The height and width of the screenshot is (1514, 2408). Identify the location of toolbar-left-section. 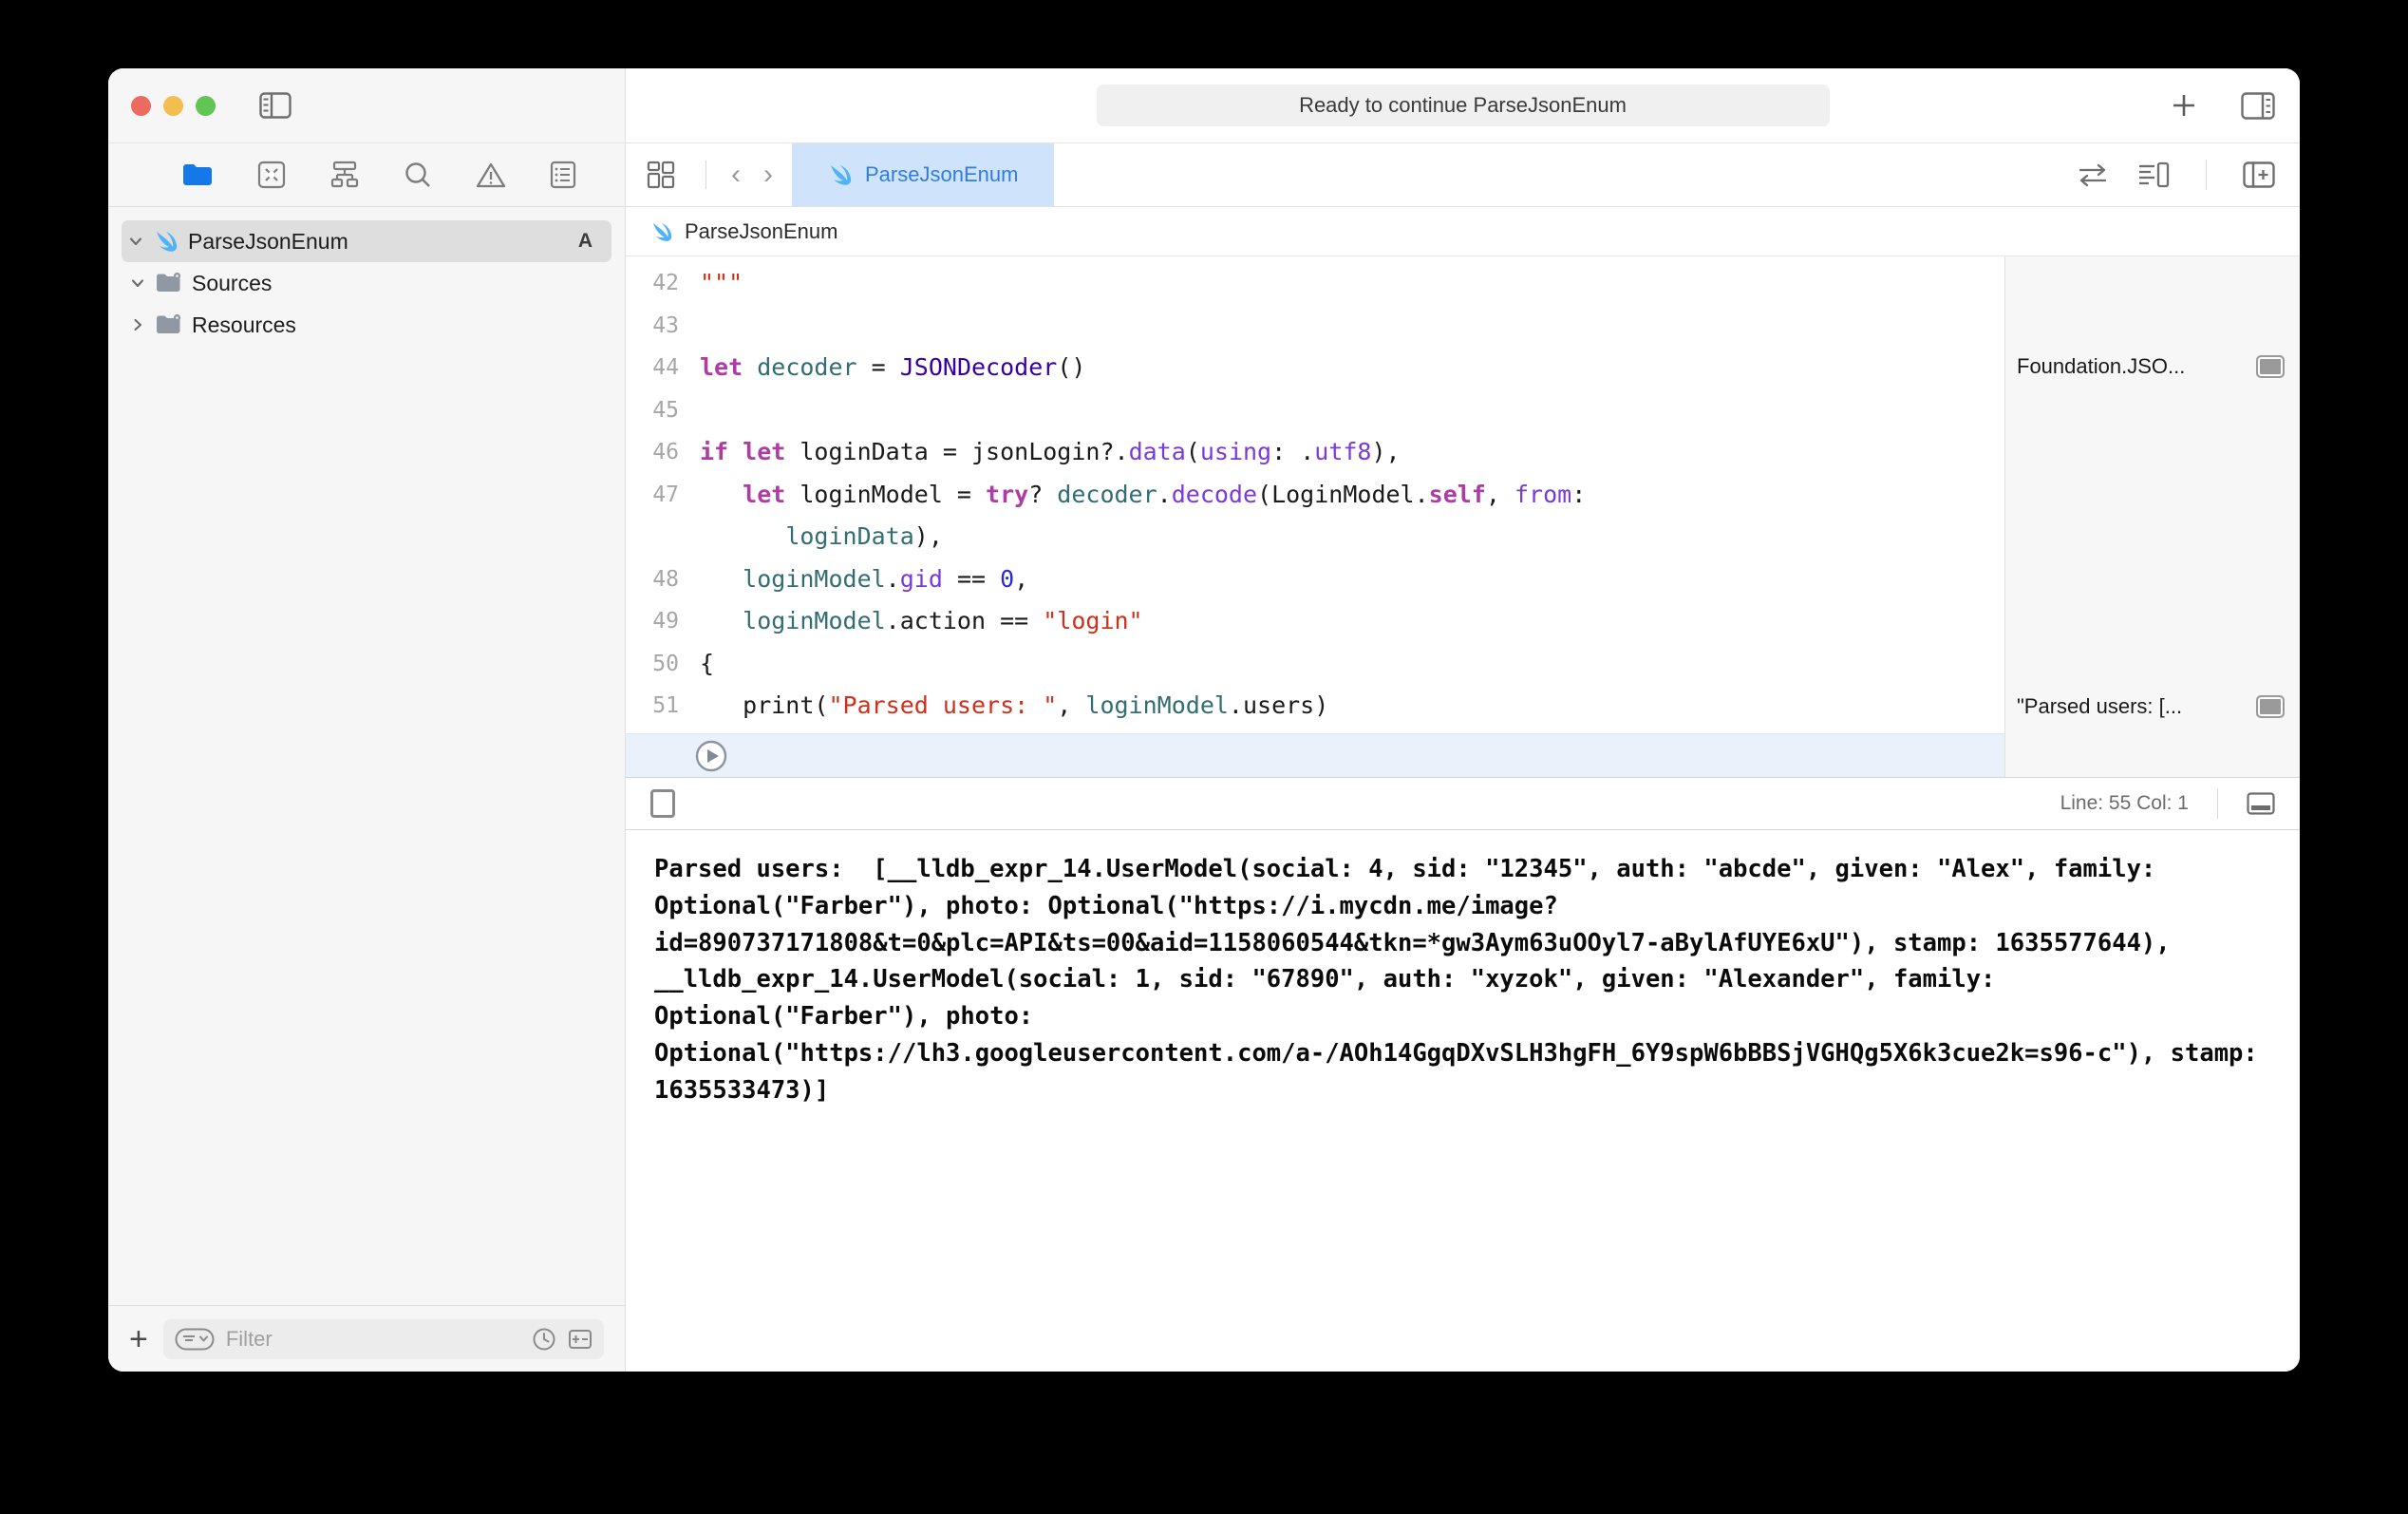
(367, 105).